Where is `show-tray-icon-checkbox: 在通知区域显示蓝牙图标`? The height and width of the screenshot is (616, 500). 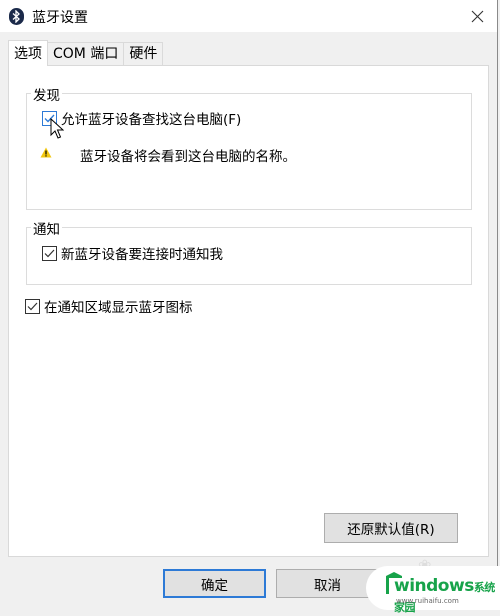
show-tray-icon-checkbox: 在通知区域显示蓝牙图标 is located at coordinates (109, 306).